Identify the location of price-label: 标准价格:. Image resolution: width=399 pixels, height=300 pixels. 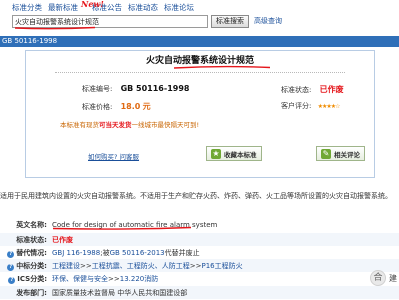
(97, 107).